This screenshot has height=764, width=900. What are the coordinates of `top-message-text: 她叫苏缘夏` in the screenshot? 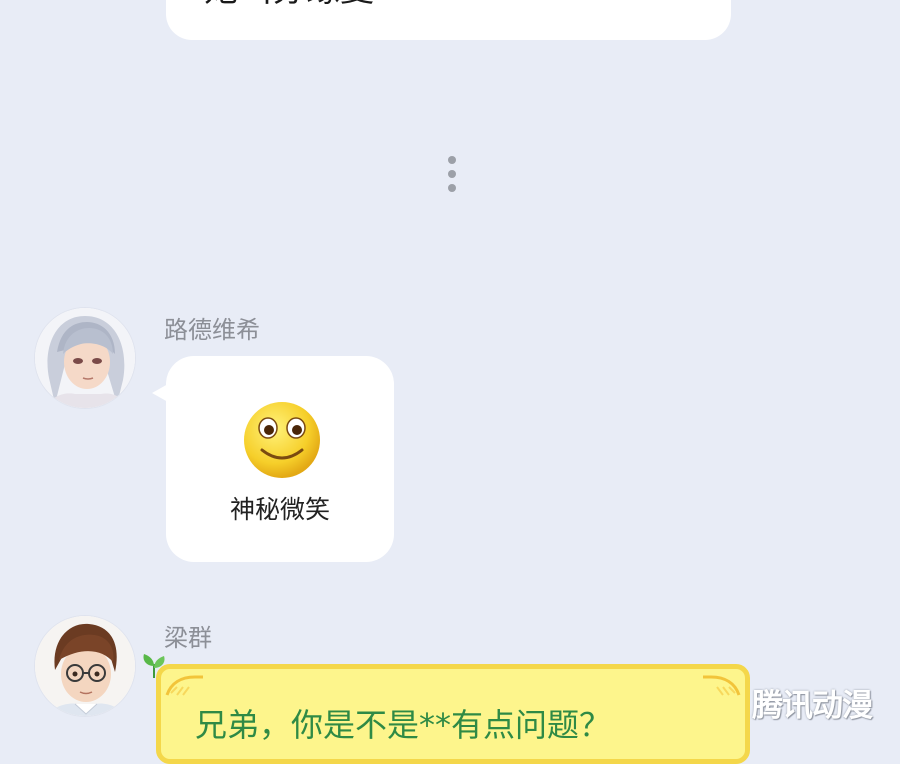 It's located at (289, 5).